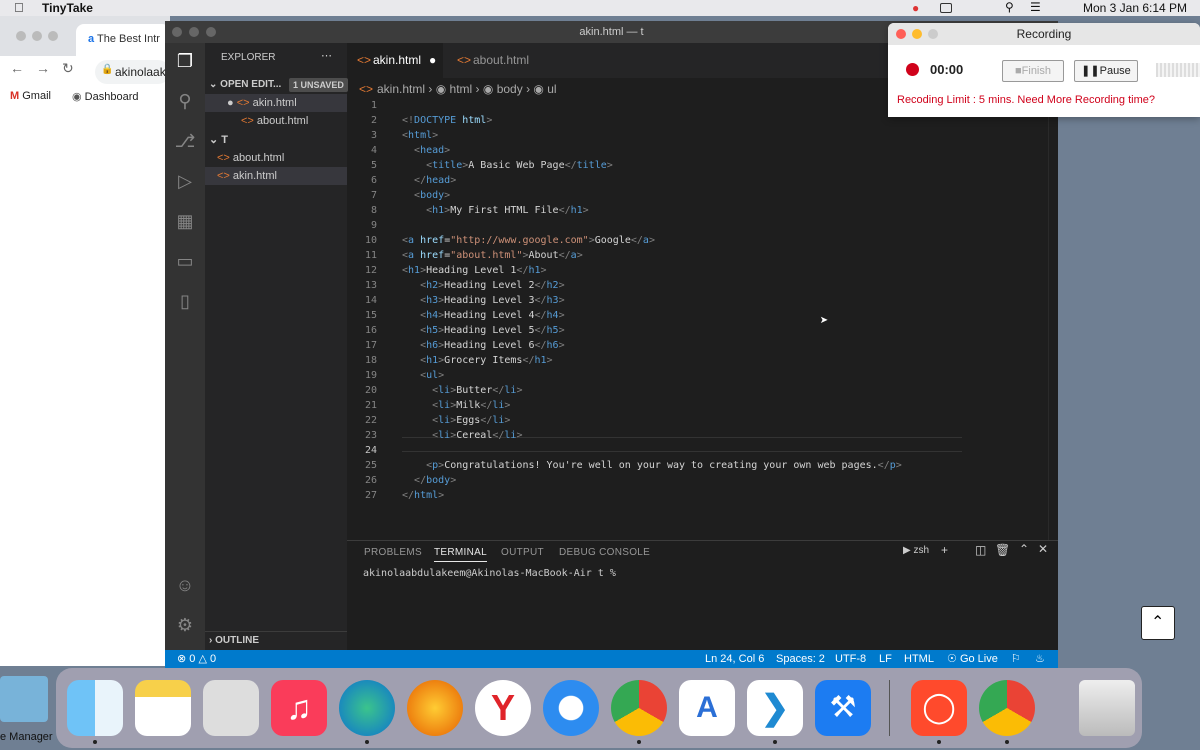 Image resolution: width=1200 pixels, height=750 pixels. I want to click on go-live-button: ☉ Go Live, so click(972, 659).